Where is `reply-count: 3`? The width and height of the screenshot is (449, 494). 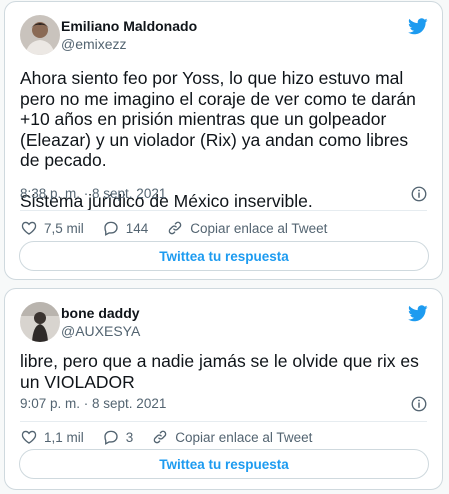 reply-count: 3 is located at coordinates (129, 437).